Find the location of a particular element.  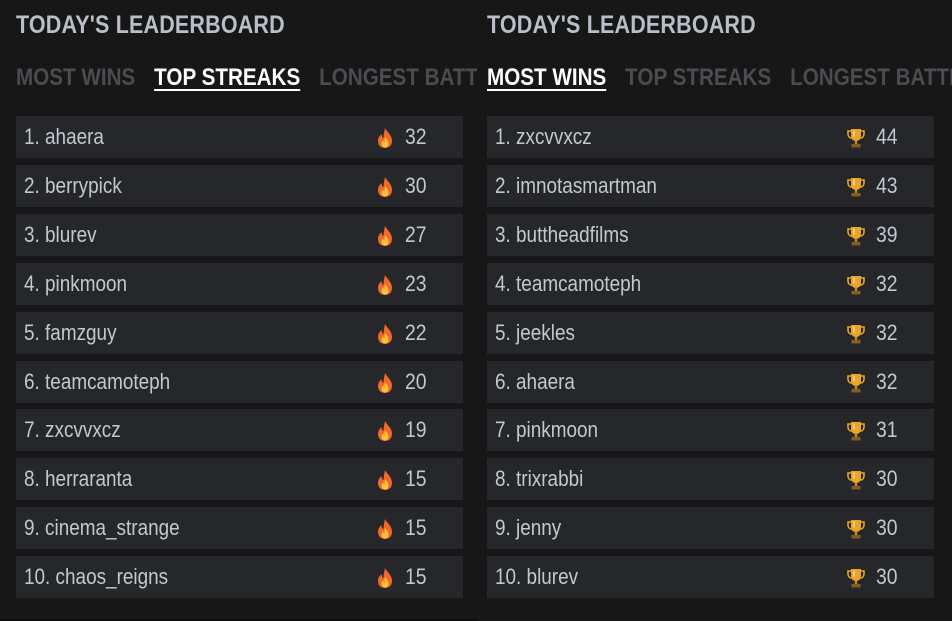

player-rank-name: 7. pinkmoon is located at coordinates (547, 430).